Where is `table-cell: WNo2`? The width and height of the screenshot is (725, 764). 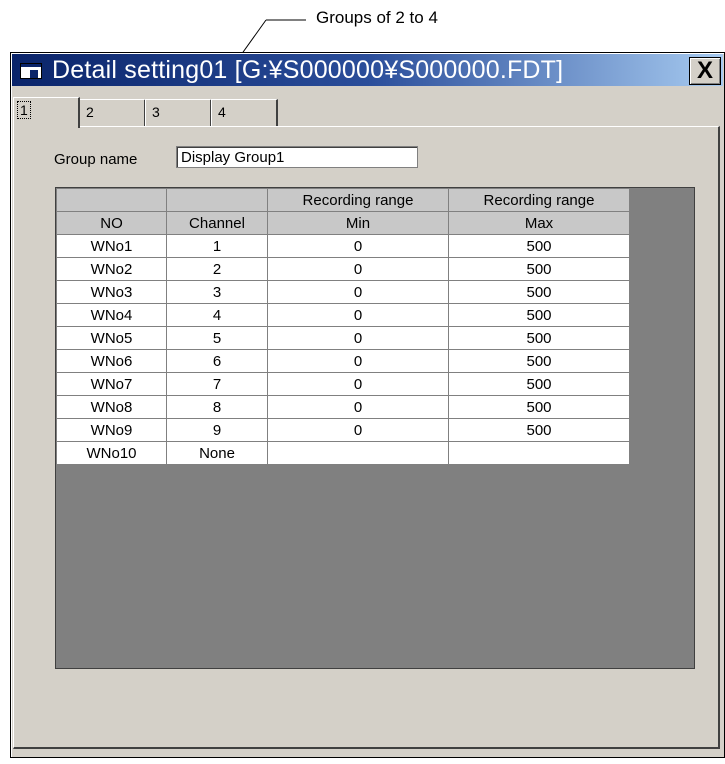
table-cell: WNo2 is located at coordinates (111, 269).